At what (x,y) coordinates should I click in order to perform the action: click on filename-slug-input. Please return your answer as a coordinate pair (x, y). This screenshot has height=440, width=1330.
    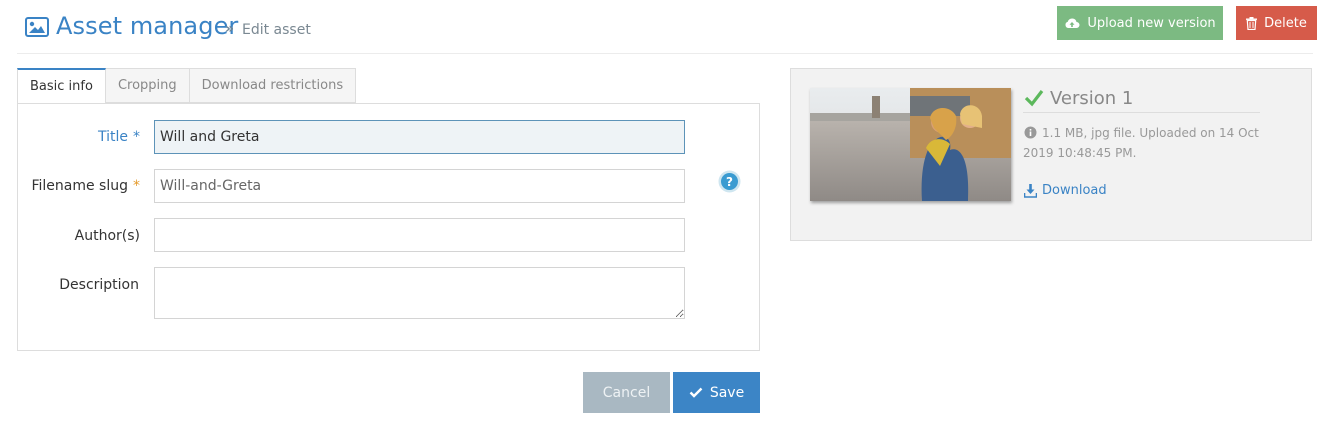
    Looking at the image, I should click on (419, 186).